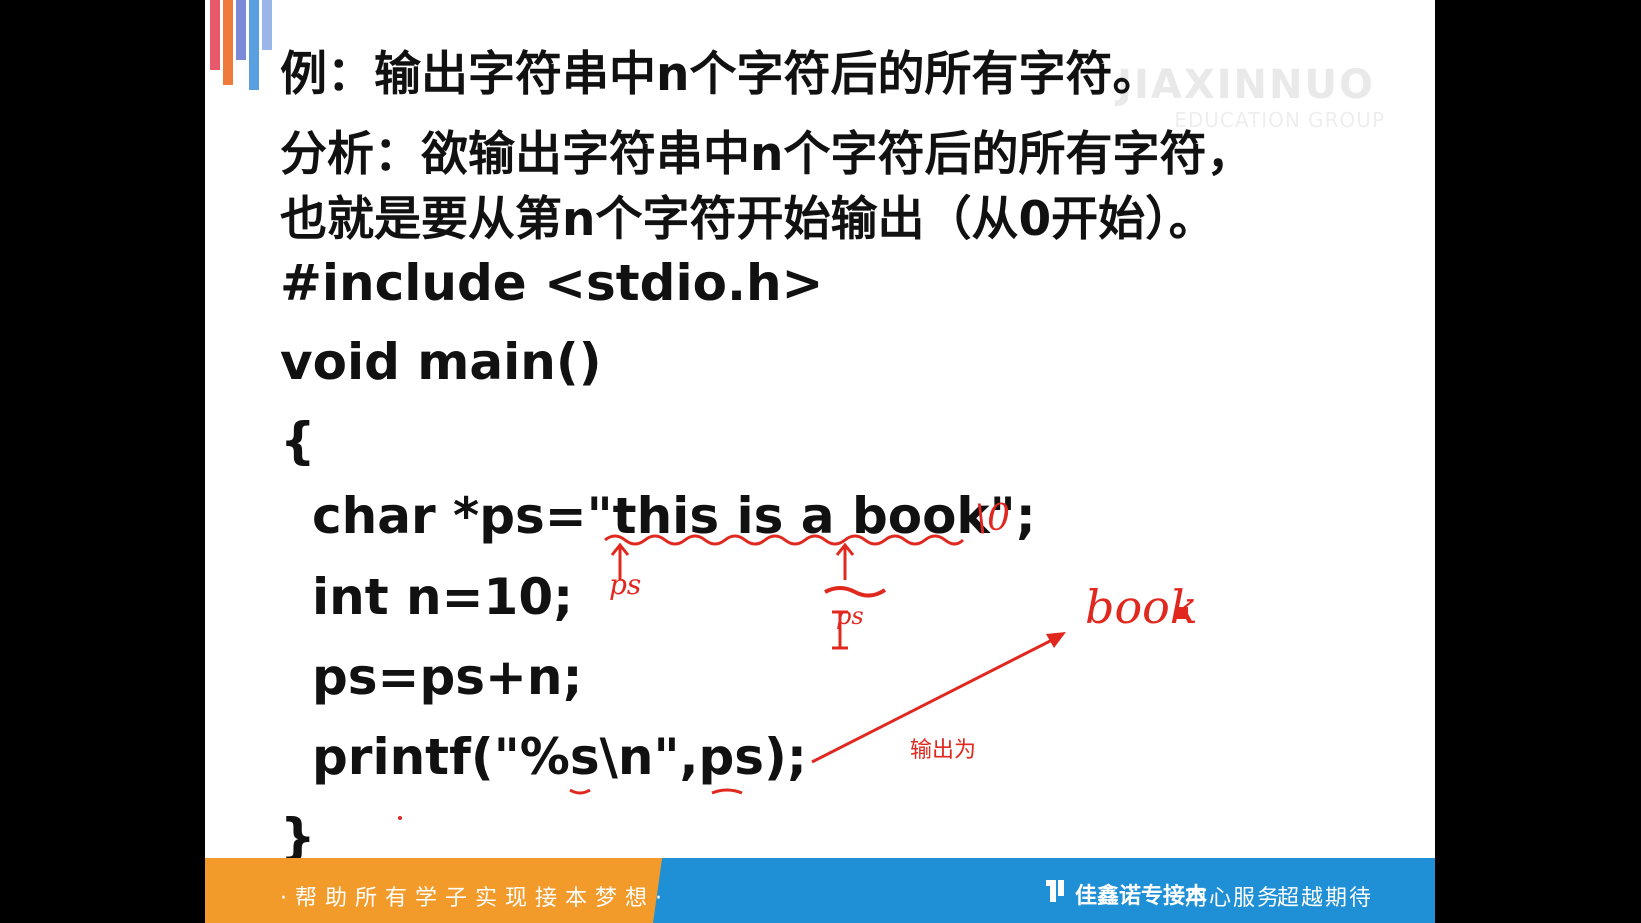 The image size is (1641, 923). I want to click on footer-motto-service: 用心服务, so click(1233, 898).